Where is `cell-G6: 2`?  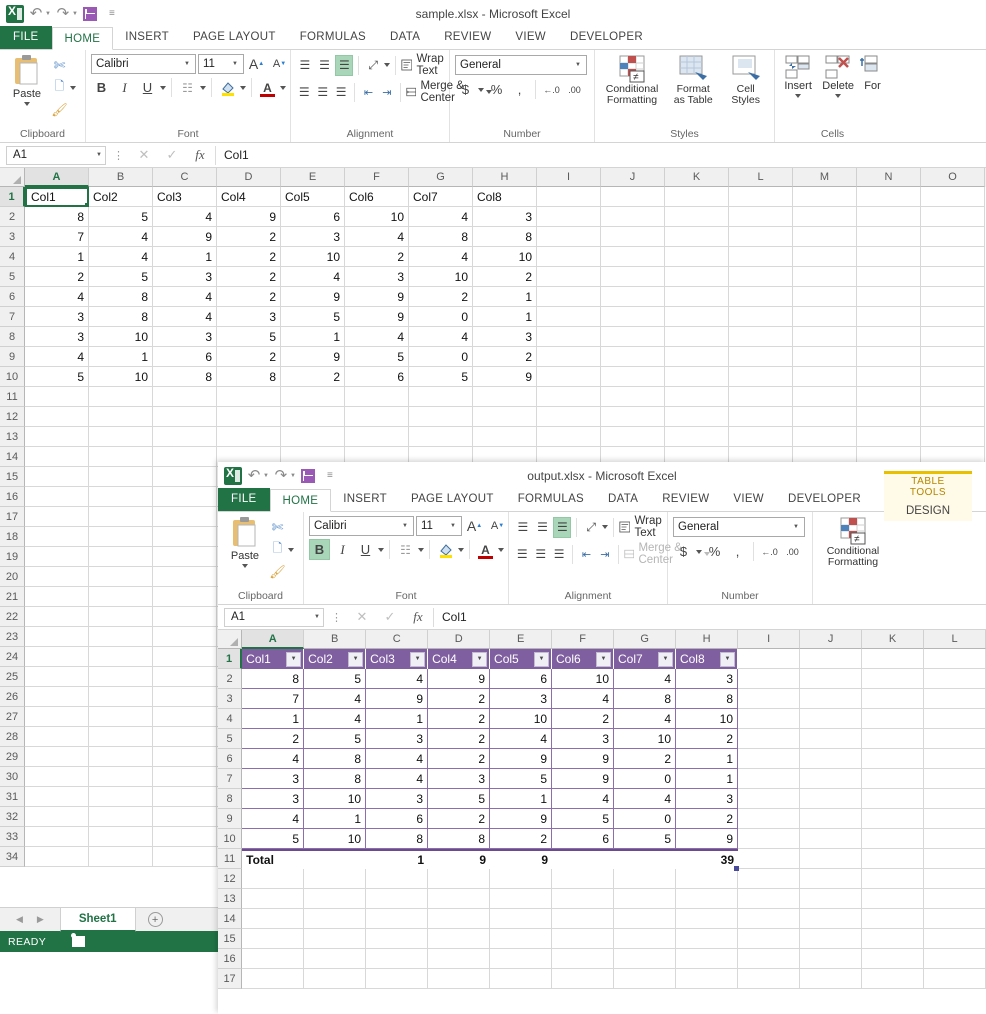
cell-G6: 2 is located at coordinates (441, 297).